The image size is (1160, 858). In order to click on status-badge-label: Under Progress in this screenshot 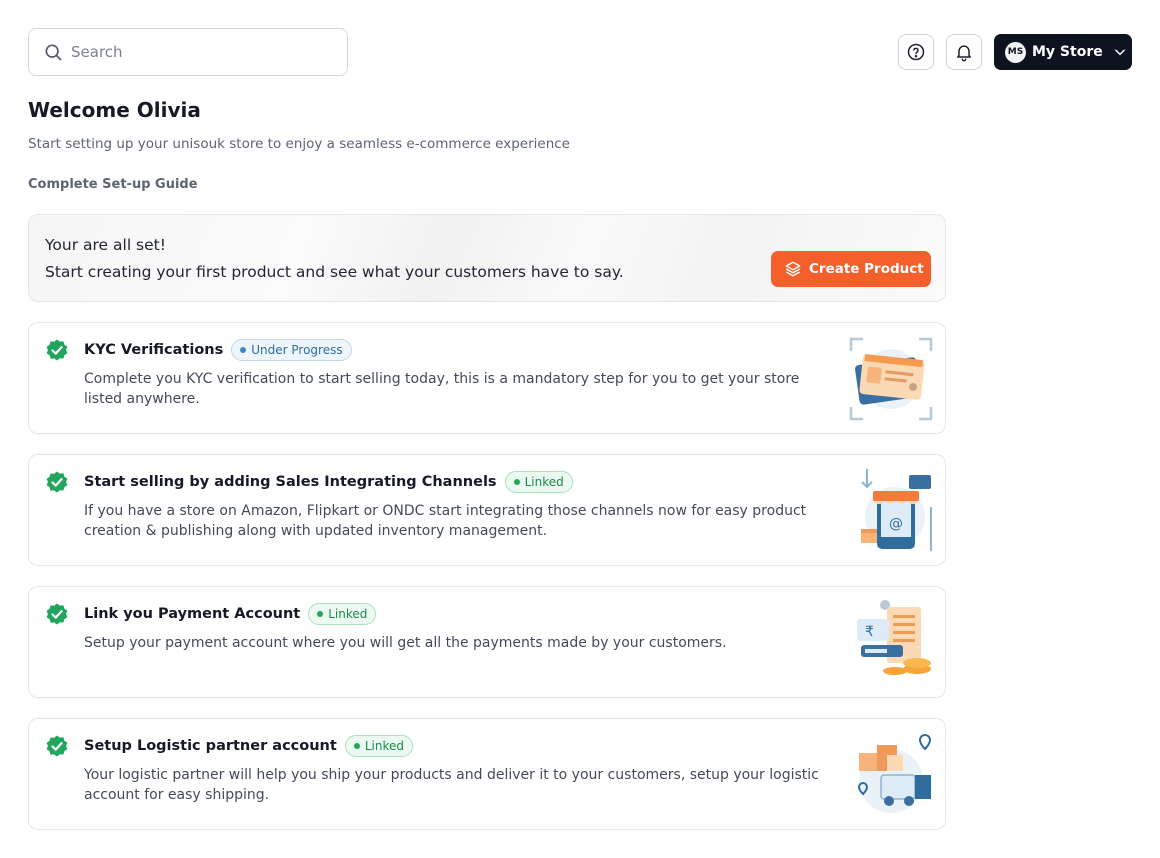, I will do `click(297, 350)`.